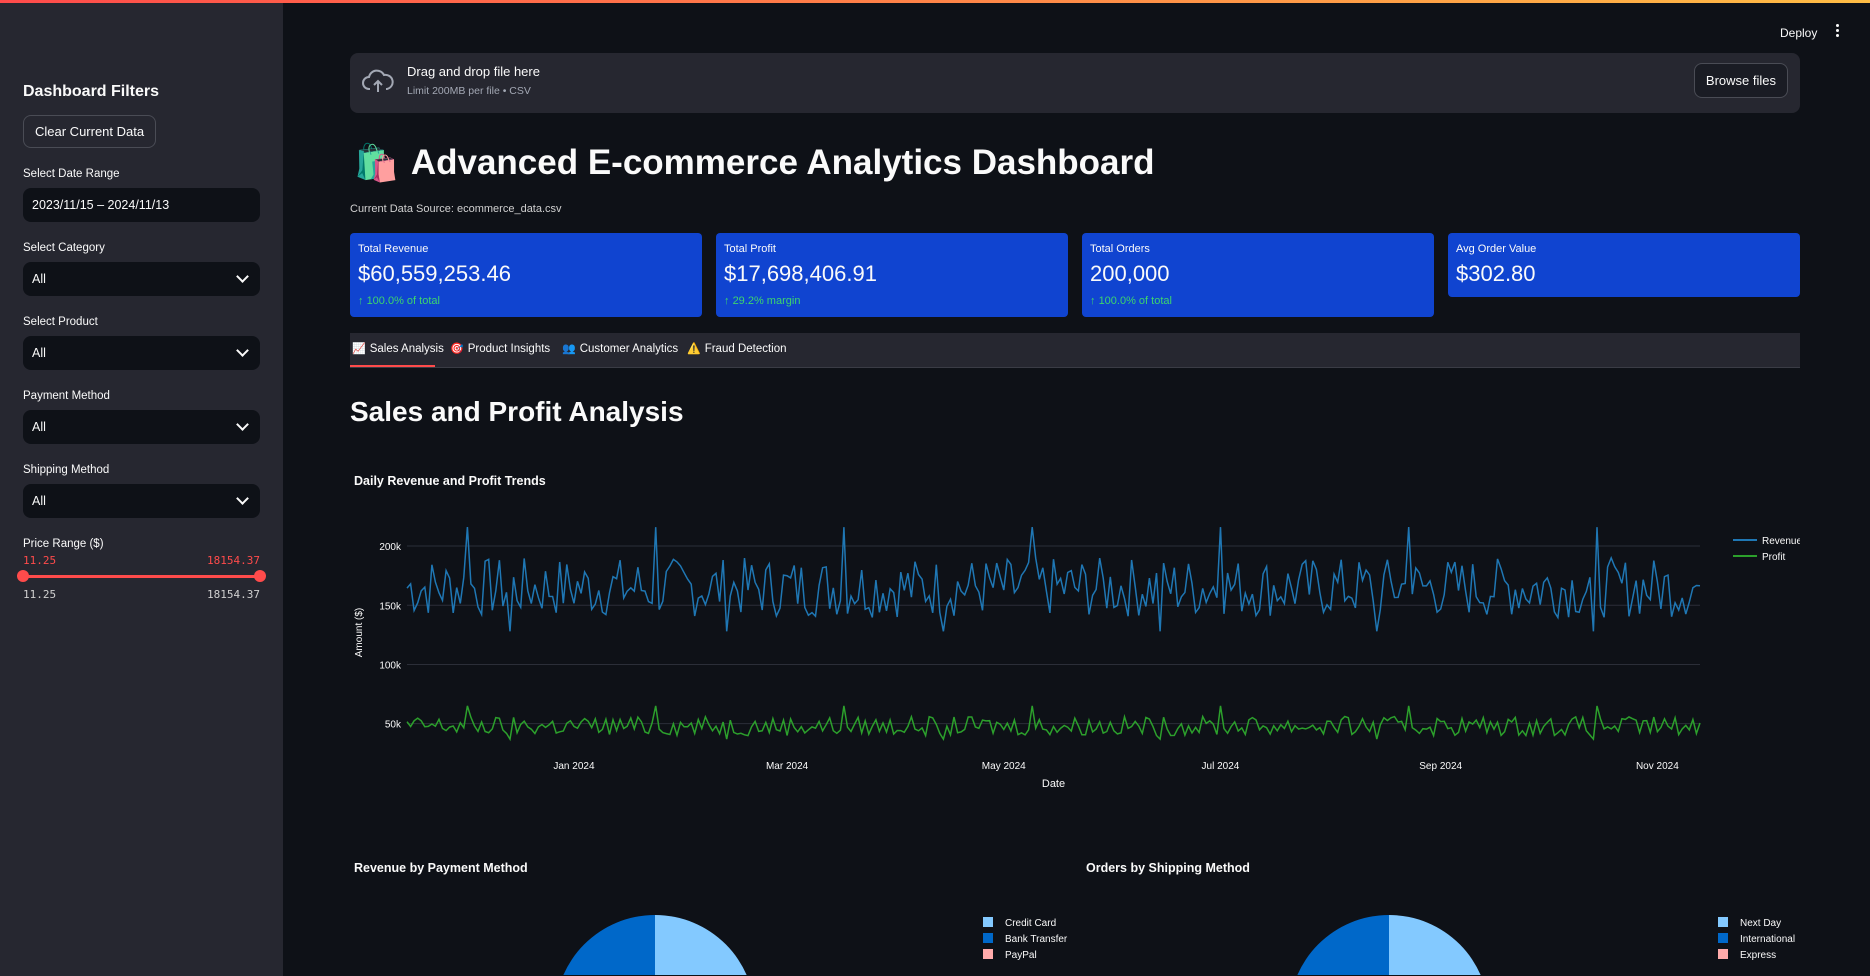  I want to click on category-select: All, so click(141, 279).